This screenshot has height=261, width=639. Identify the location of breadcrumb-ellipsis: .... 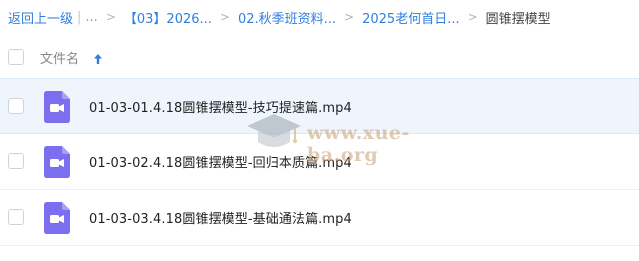
(91, 17).